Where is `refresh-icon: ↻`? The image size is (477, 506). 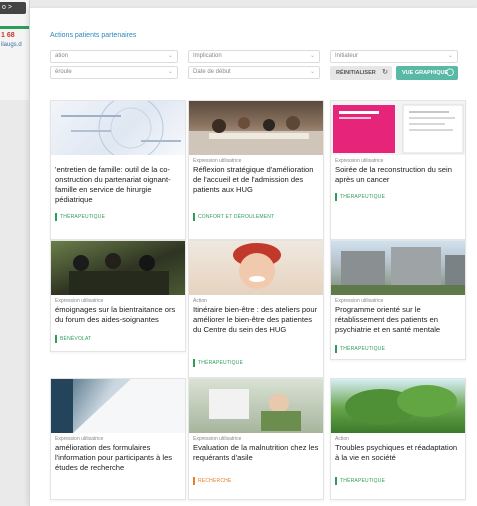 refresh-icon: ↻ is located at coordinates (385, 72).